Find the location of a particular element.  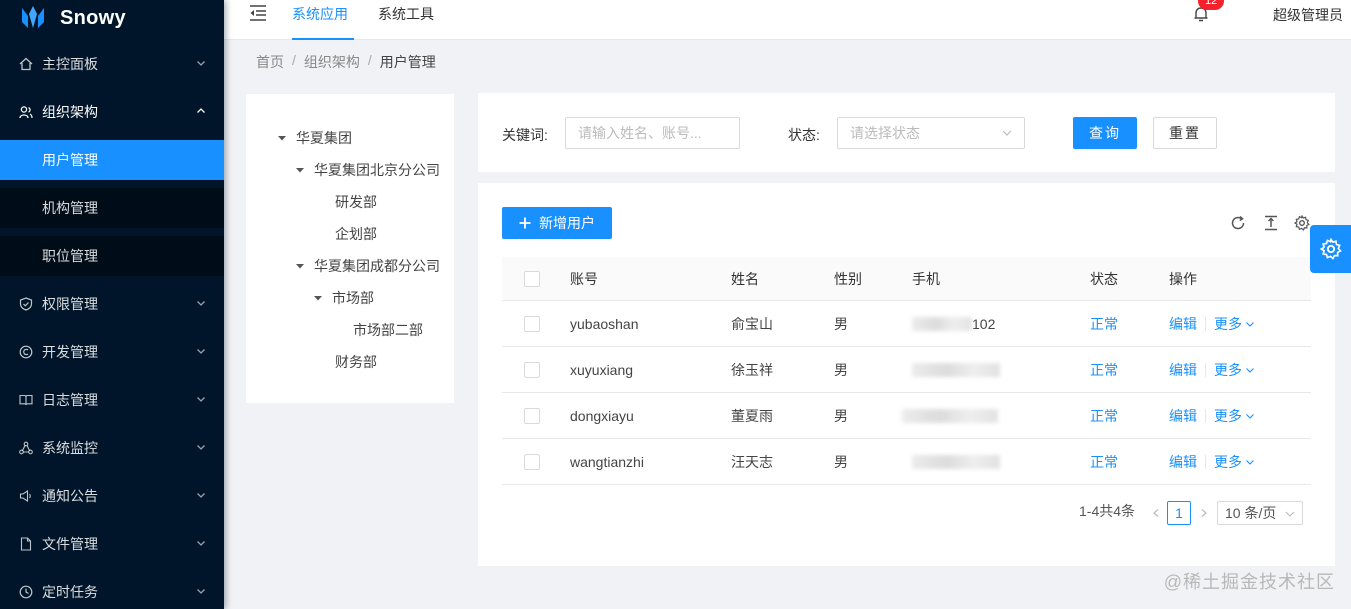

query-button: 查询 is located at coordinates (1105, 133).